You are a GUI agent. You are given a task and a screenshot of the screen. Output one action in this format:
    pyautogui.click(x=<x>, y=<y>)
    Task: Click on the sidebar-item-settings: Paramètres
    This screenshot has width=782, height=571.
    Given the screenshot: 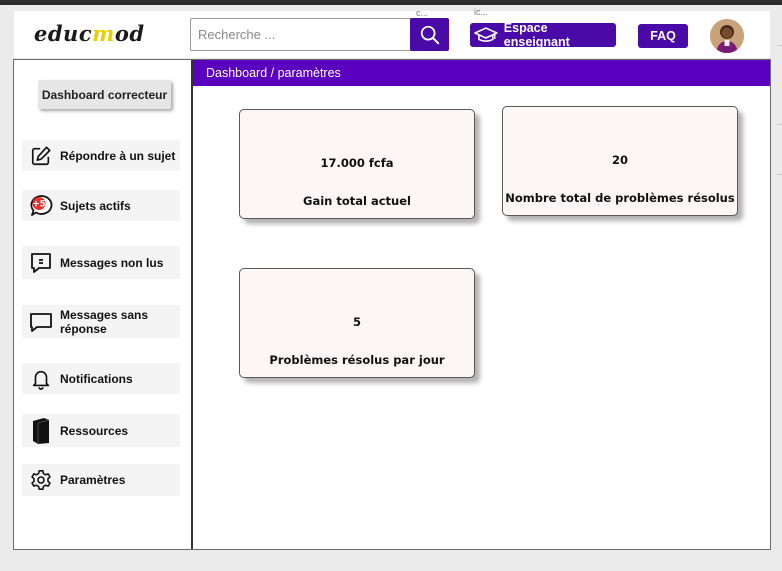 What is the action you would take?
    pyautogui.click(x=101, y=480)
    